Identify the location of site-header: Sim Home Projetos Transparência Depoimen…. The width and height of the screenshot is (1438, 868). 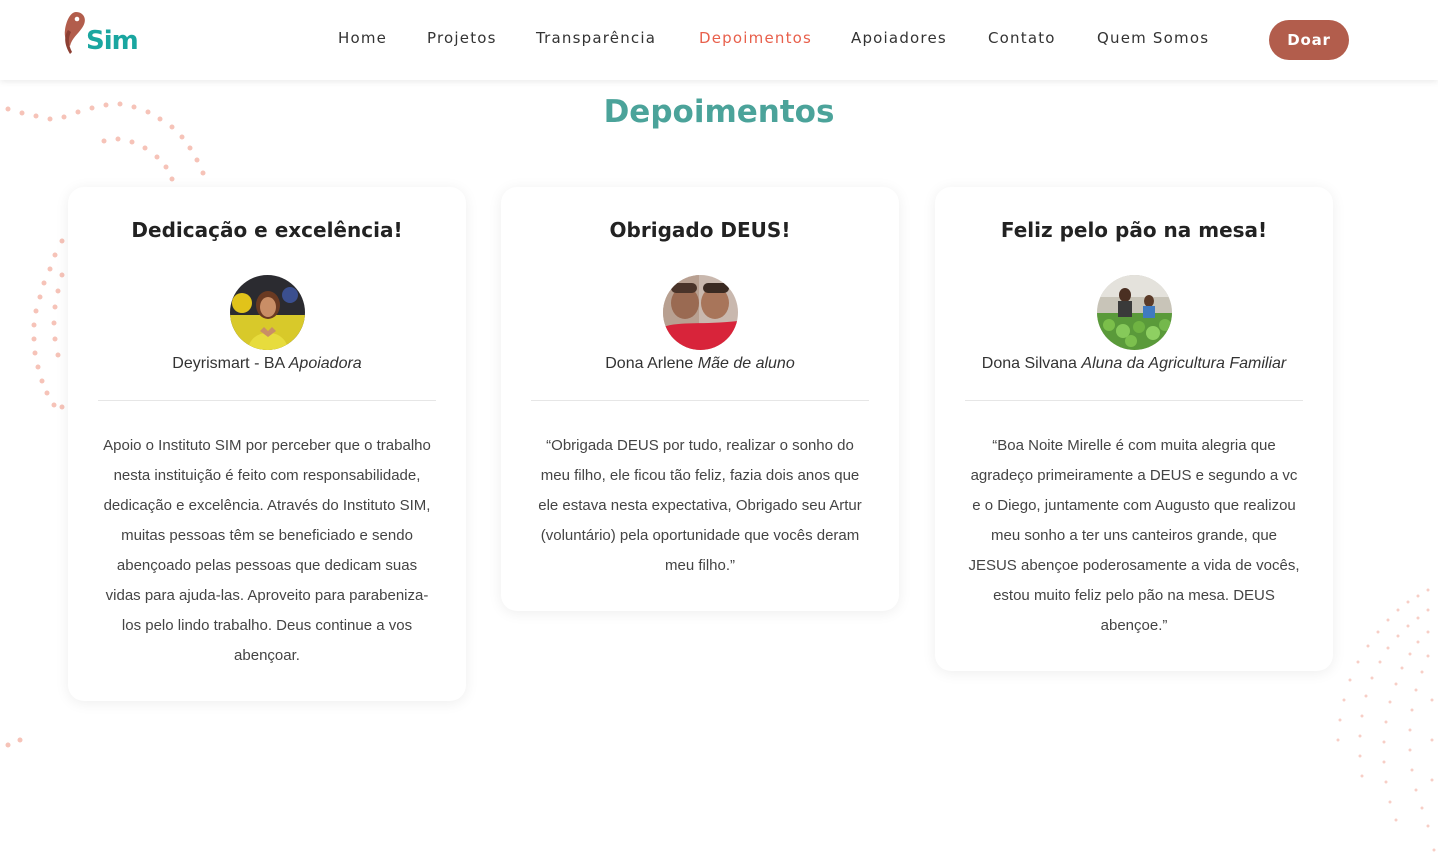
(719, 40).